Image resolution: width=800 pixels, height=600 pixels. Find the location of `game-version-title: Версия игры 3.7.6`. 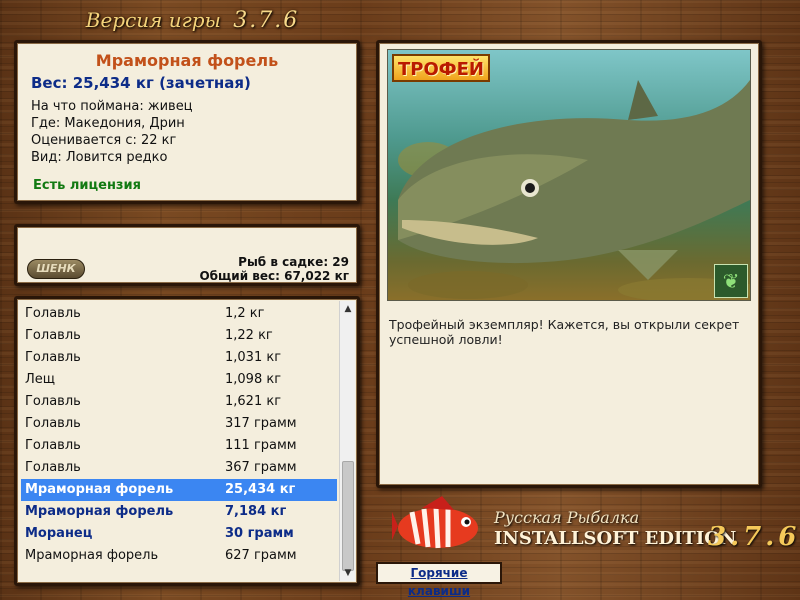

game-version-title: Версия игры 3.7.6 is located at coordinates (192, 20).